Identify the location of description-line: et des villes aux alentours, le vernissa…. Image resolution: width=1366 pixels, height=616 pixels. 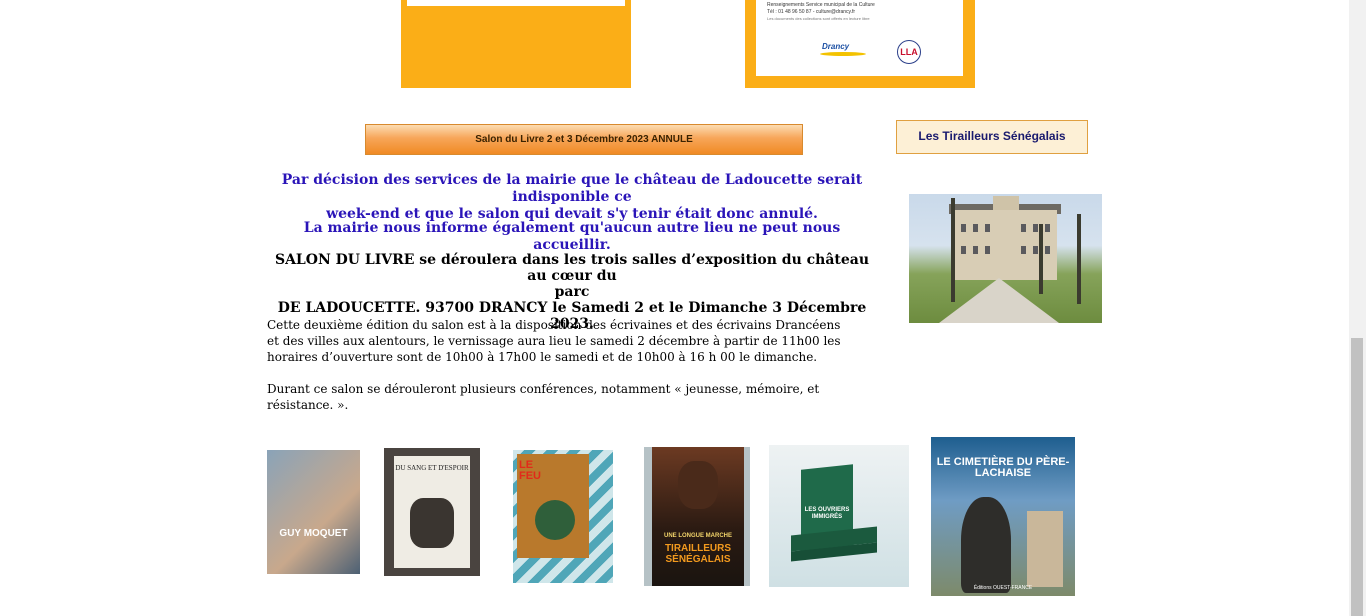
(554, 341).